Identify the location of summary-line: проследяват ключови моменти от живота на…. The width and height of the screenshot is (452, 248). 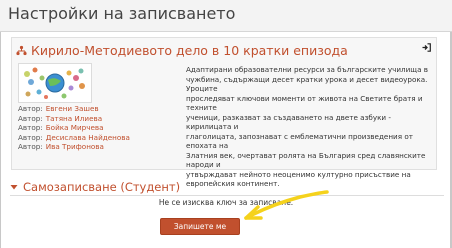
(304, 103).